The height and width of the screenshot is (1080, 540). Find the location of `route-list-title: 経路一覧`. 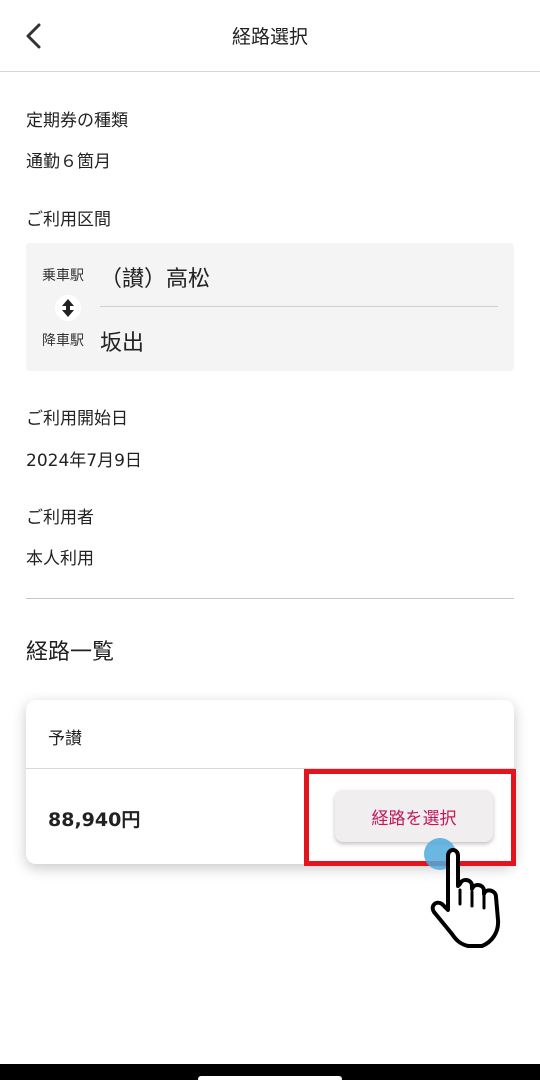

route-list-title: 経路一覧 is located at coordinates (70, 652).